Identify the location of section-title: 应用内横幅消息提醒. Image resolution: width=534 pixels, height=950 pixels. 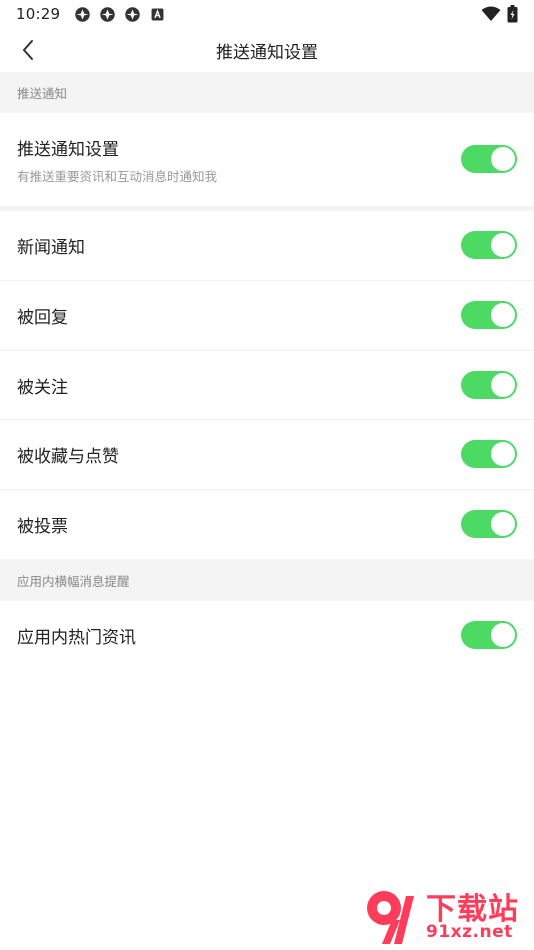
(73, 581).